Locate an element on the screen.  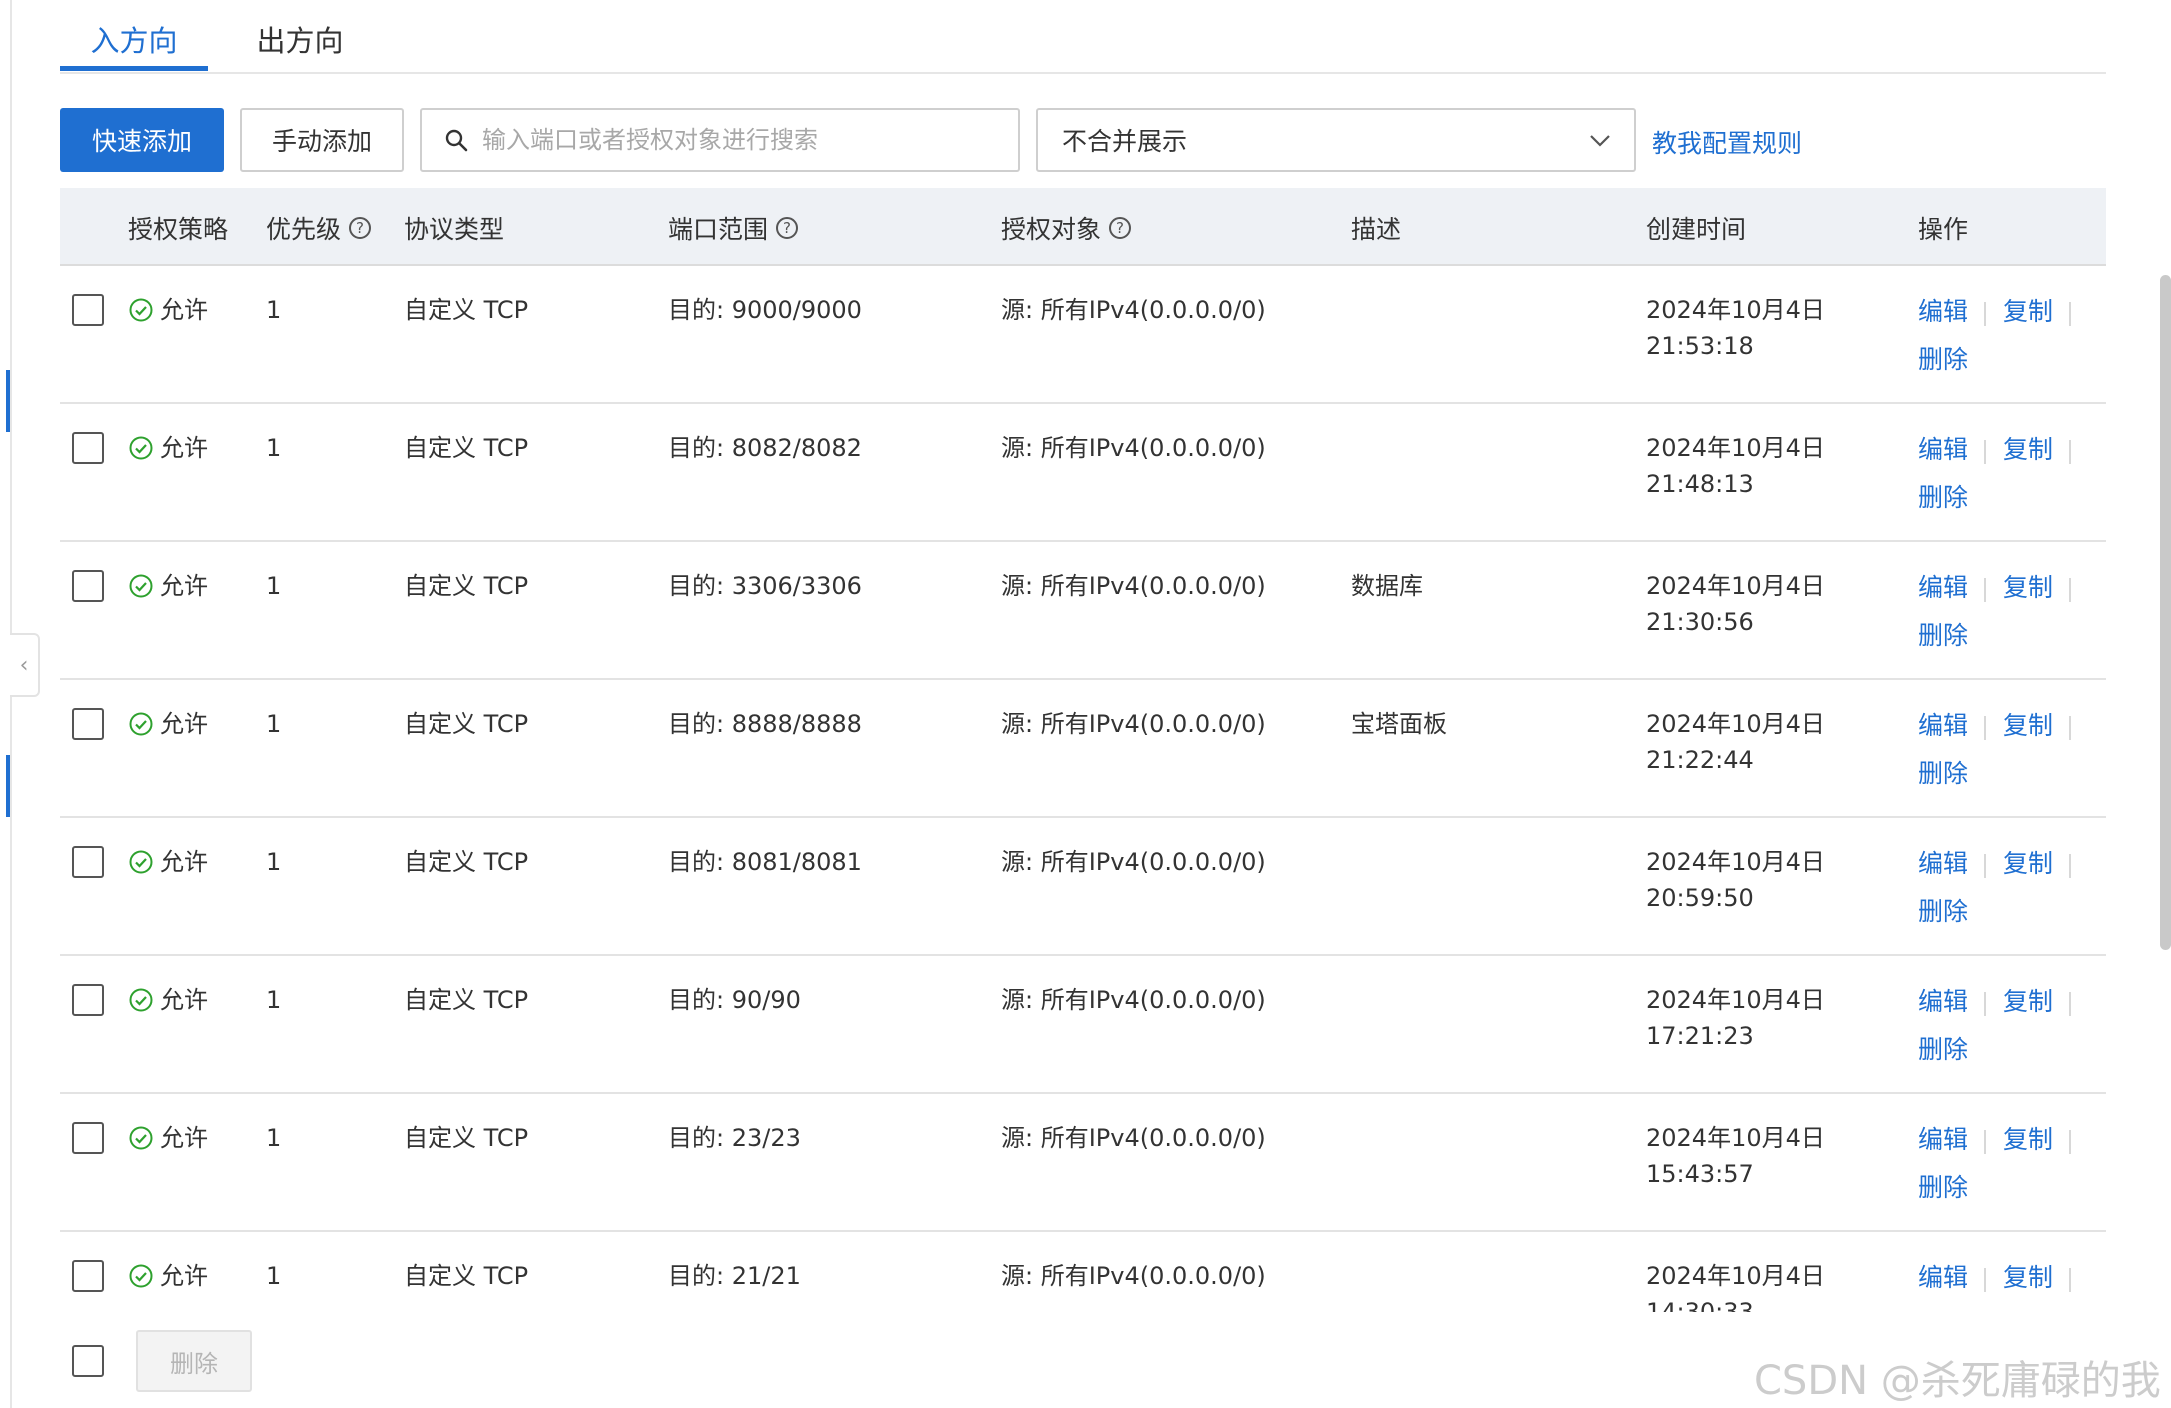
table-header: 授权策略 优先级 ? 协议类型 端口范围 ? 授权对象 ? 描述 创建时间 操作 is located at coordinates (1083, 227).